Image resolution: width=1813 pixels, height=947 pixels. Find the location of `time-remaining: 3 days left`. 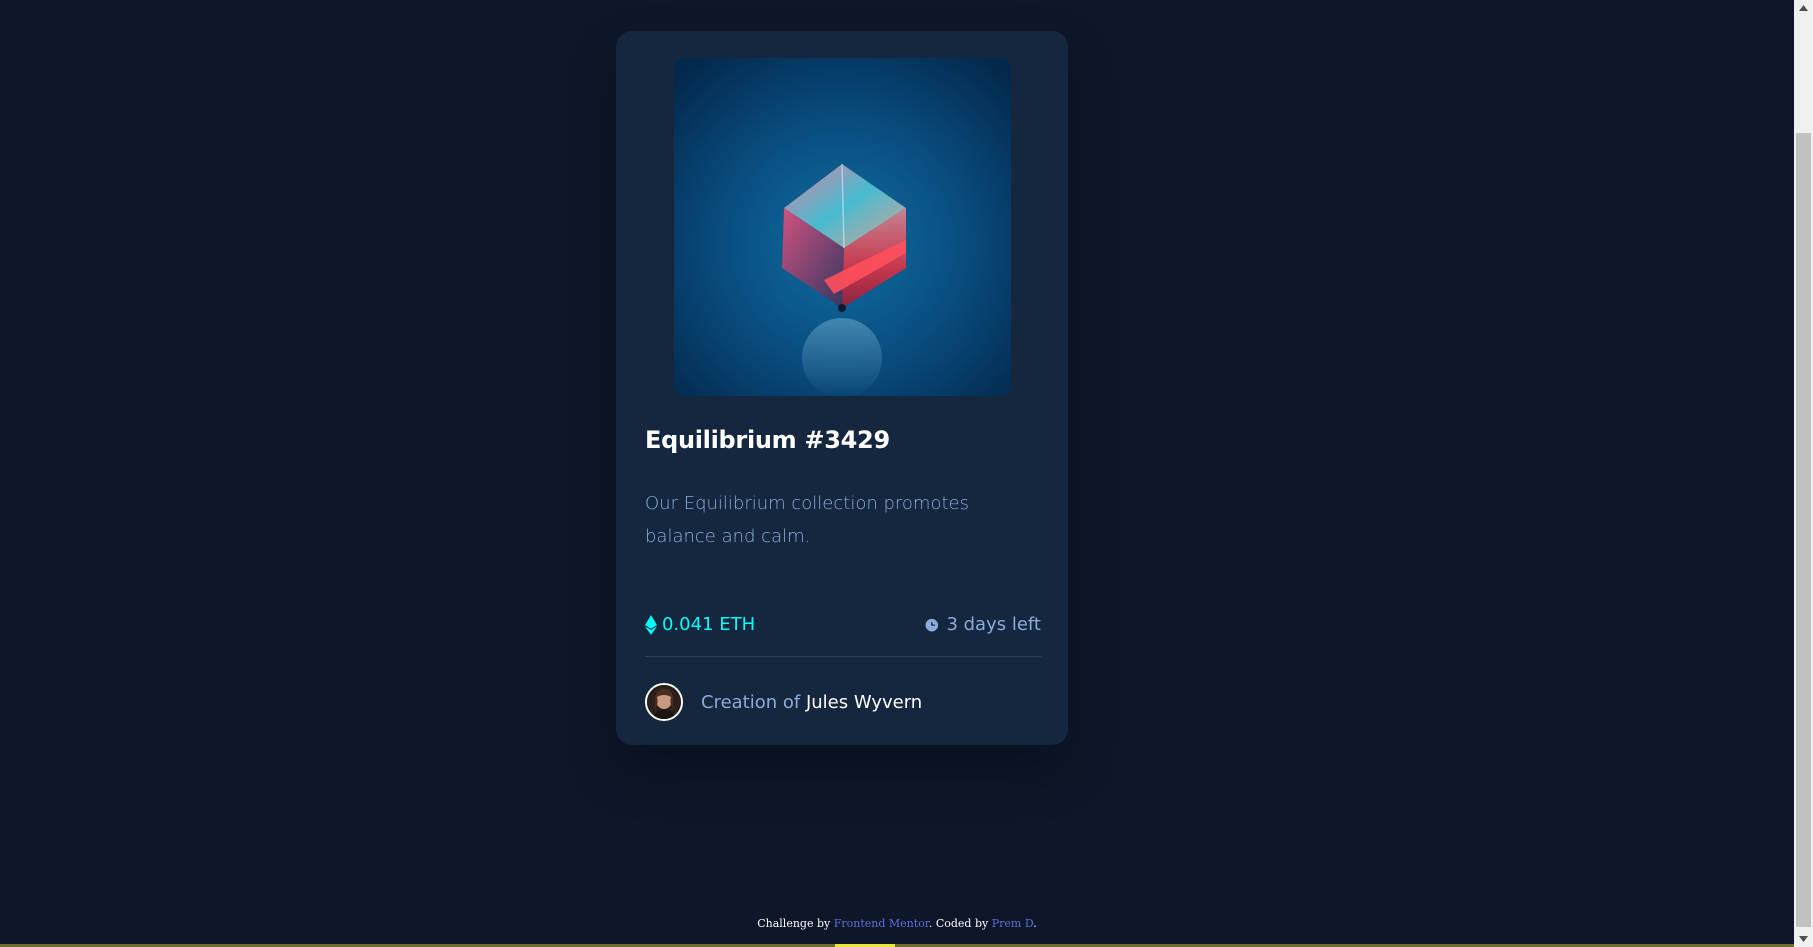

time-remaining: 3 days left is located at coordinates (982, 624).